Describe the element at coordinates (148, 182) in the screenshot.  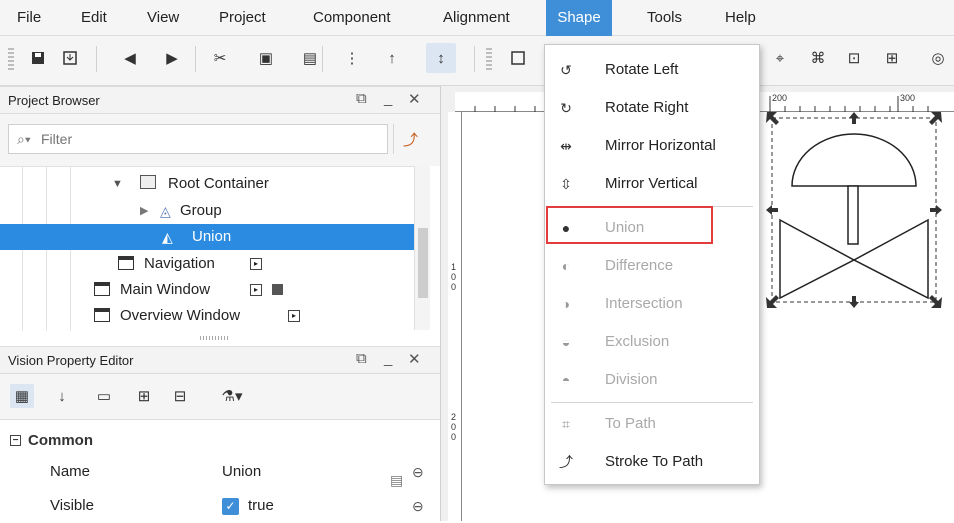
I see `root-container-icon` at that location.